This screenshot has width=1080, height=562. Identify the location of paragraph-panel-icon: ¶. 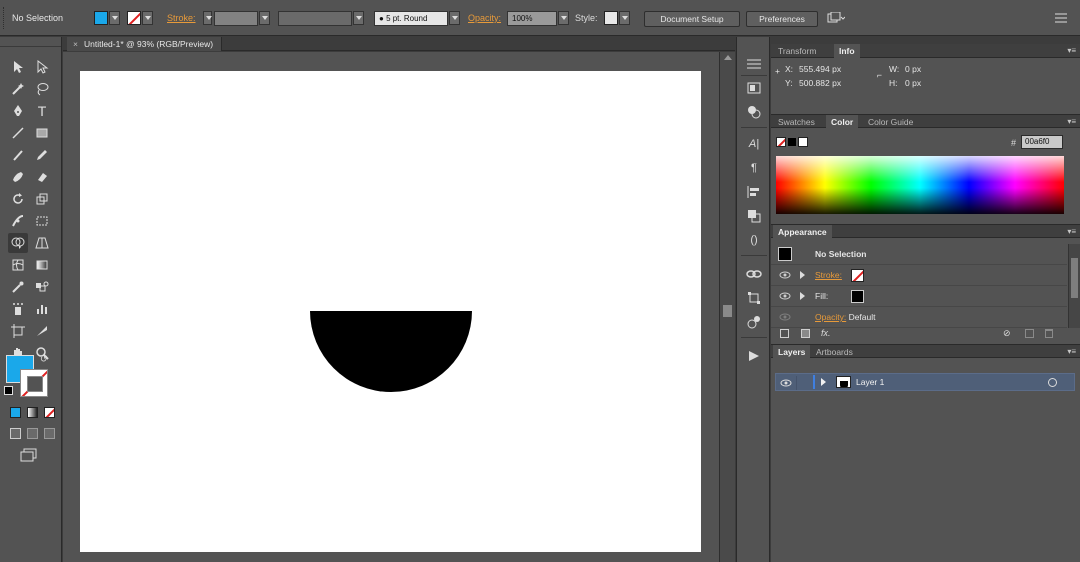
(754, 168).